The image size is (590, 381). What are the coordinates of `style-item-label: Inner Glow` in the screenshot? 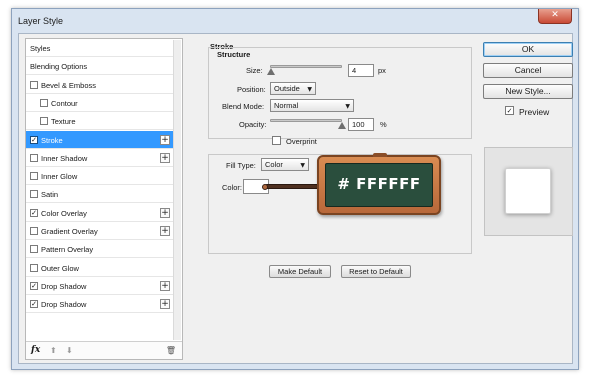 It's located at (59, 177).